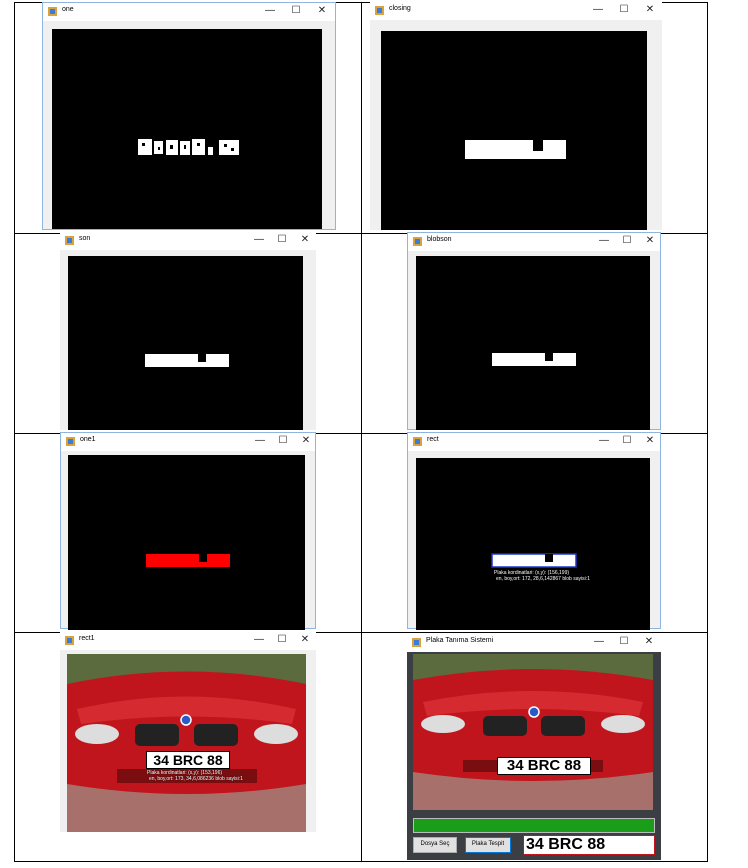 This screenshot has width=748, height=868. What do you see at coordinates (88, 439) in the screenshot?
I see `window-title: one1` at bounding box center [88, 439].